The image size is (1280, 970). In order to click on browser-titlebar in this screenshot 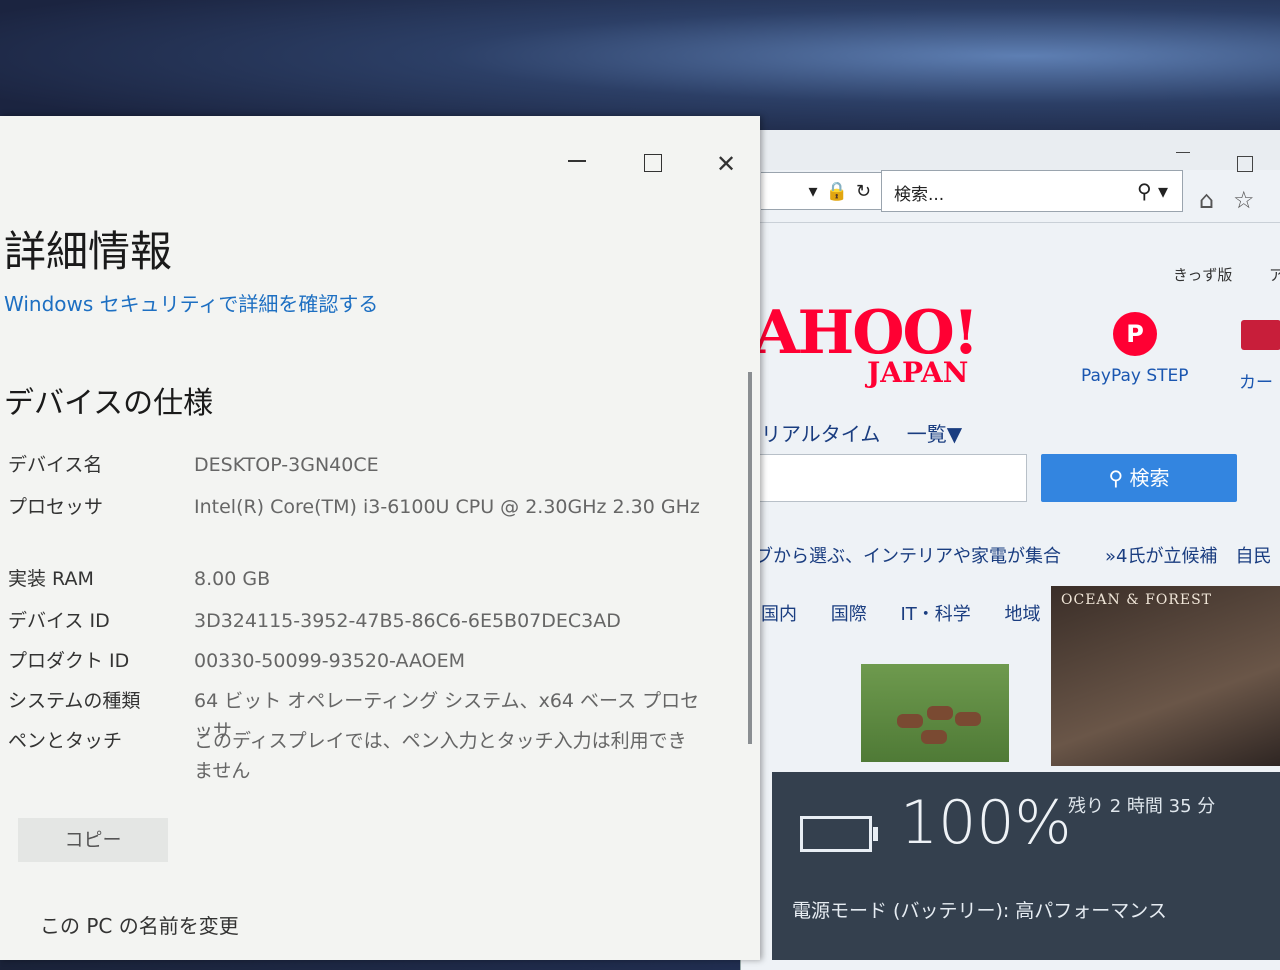, I will do `click(1010, 150)`.